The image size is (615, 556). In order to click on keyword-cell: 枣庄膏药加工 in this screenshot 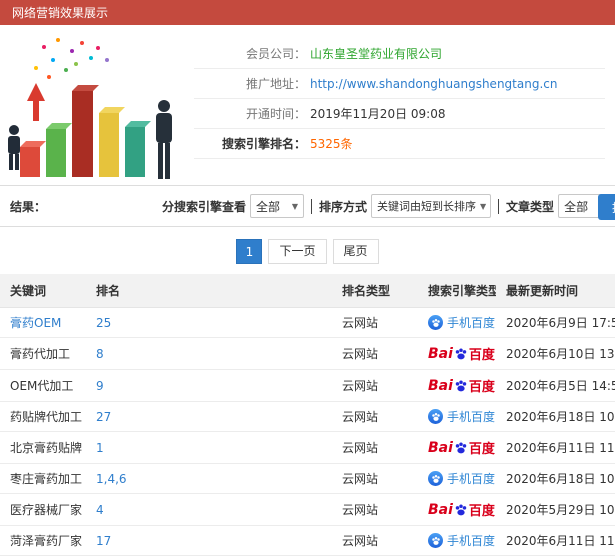, I will do `click(43, 478)`.